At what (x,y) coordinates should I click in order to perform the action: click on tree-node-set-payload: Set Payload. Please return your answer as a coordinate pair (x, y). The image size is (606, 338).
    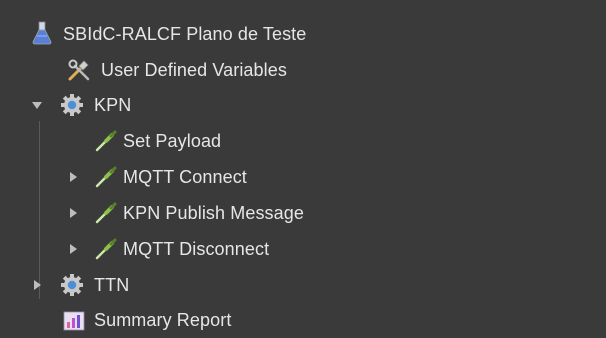
    Looking at the image, I should click on (303, 141).